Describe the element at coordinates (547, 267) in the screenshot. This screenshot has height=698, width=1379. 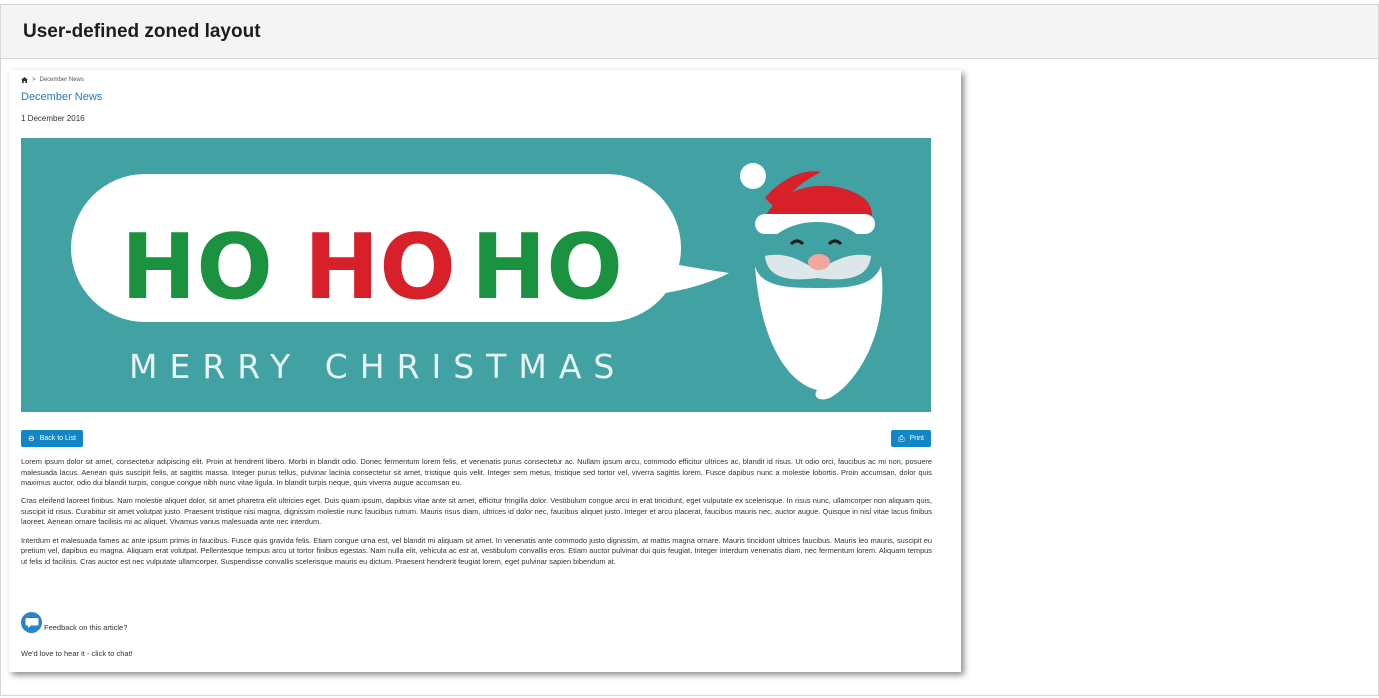
I see `bubble-word-3: HO` at that location.